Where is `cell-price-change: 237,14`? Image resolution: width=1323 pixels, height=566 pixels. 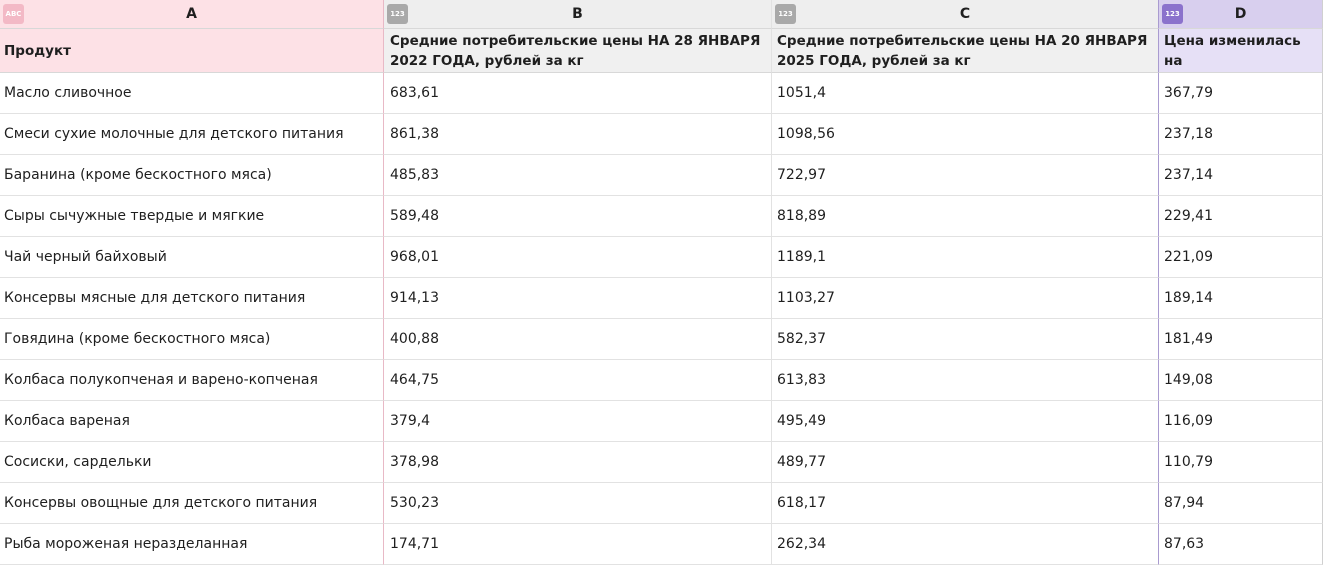
cell-price-change: 237,14 is located at coordinates (1240, 175).